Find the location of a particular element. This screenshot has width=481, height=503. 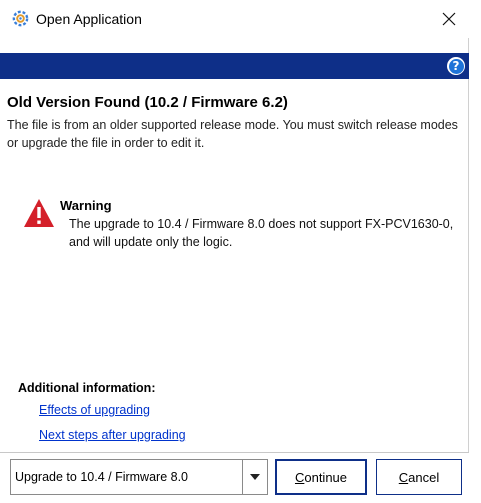

effects-of-upgrading-link: Effects of upgrading is located at coordinates (94, 410).